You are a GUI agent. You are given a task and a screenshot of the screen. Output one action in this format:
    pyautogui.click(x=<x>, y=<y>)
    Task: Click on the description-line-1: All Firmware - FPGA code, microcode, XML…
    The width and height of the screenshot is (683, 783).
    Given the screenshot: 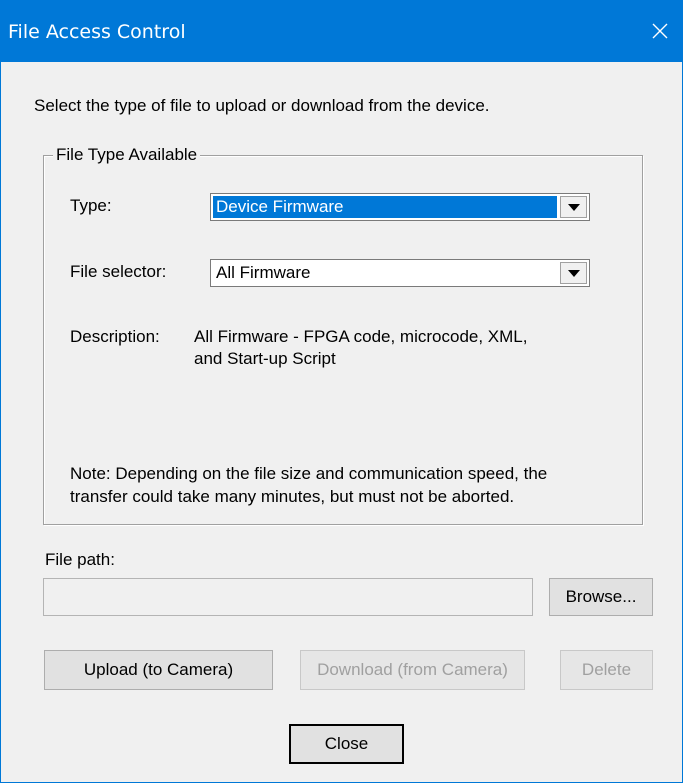 What is the action you would take?
    pyautogui.click(x=361, y=336)
    